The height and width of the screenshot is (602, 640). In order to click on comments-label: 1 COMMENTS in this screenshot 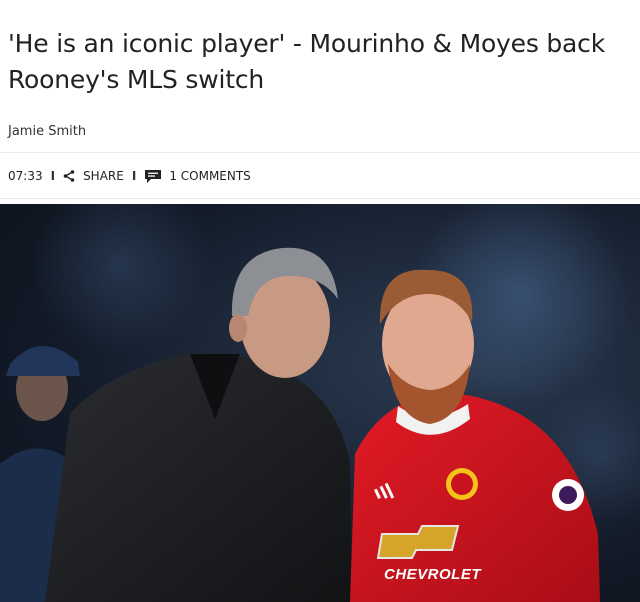, I will do `click(210, 176)`.